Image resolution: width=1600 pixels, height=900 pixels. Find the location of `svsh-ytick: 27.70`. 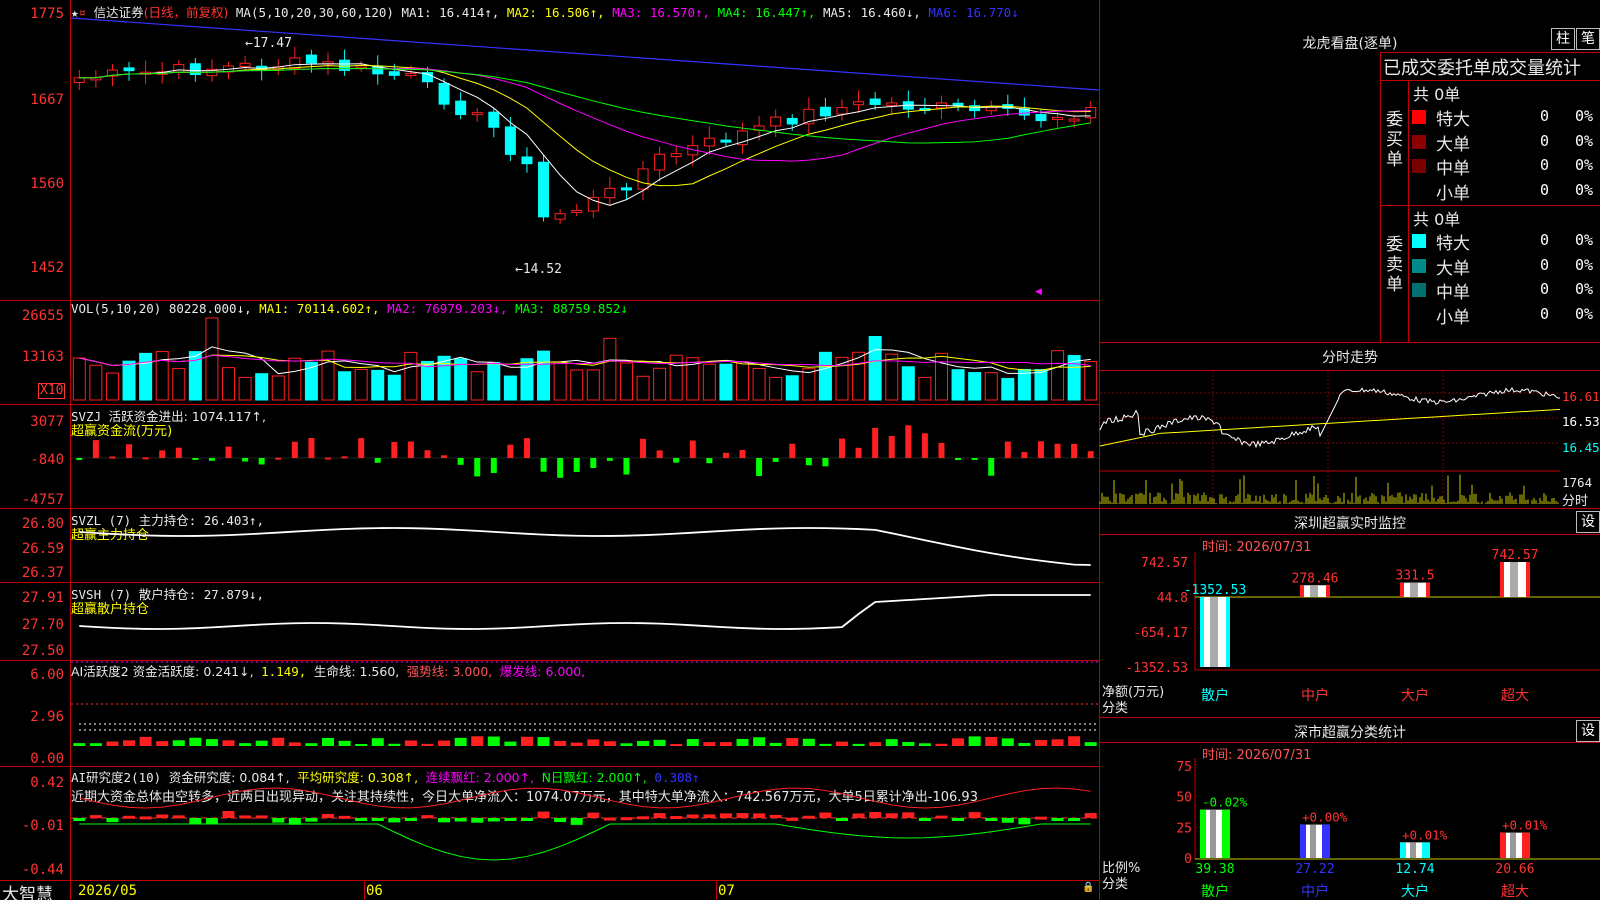

svsh-ytick: 27.70 is located at coordinates (42, 625).